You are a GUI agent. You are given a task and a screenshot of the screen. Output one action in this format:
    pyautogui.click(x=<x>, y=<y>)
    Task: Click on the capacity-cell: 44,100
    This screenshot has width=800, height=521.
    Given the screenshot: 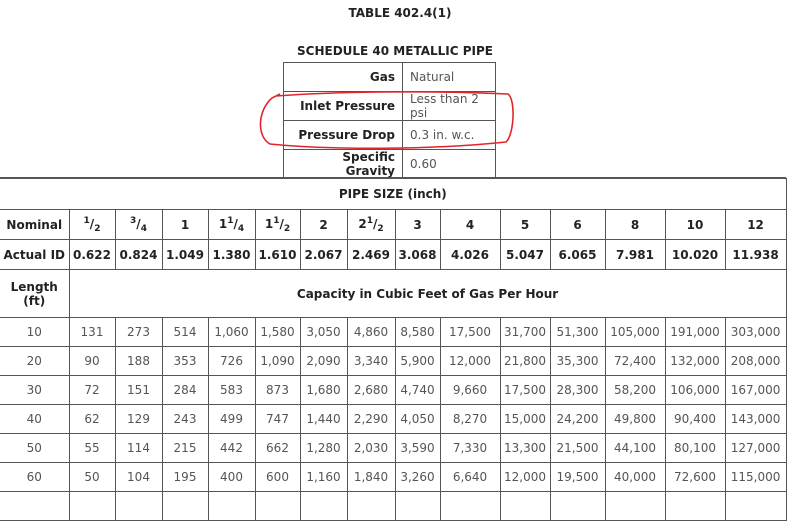 What is the action you would take?
    pyautogui.click(x=635, y=448)
    